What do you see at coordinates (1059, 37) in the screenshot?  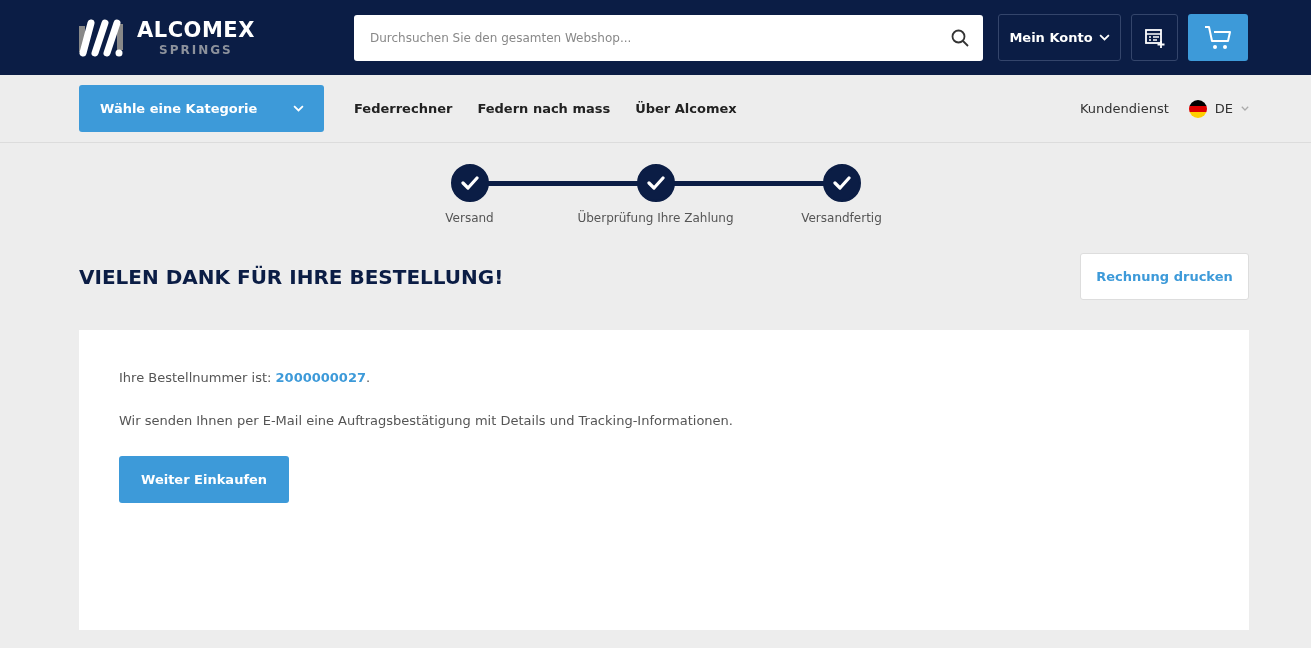 I see `account-button: Mein Konto` at bounding box center [1059, 37].